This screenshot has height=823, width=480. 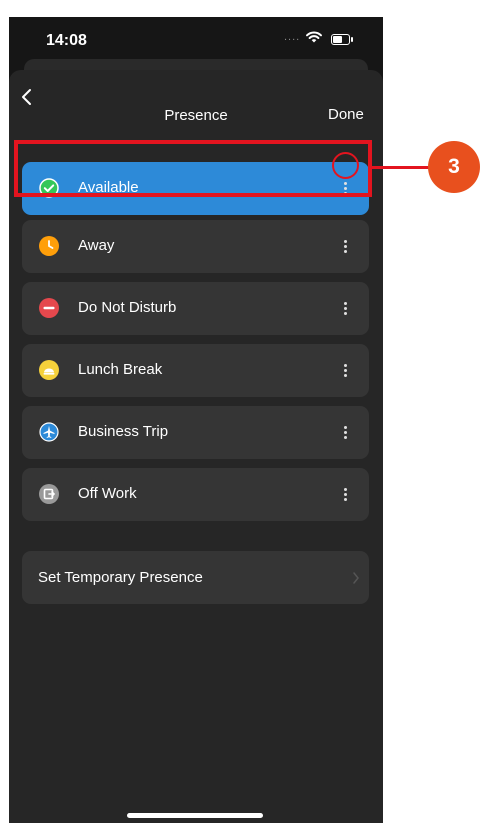 I want to click on status-time: 14:08, so click(x=66, y=40).